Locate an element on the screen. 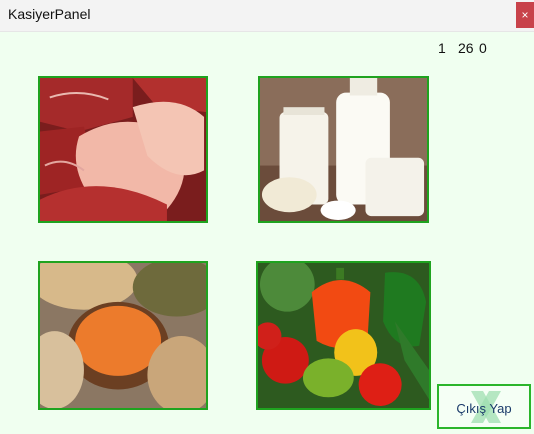 This screenshot has width=534, height=434. counter-3: 0 is located at coordinates (483, 48).